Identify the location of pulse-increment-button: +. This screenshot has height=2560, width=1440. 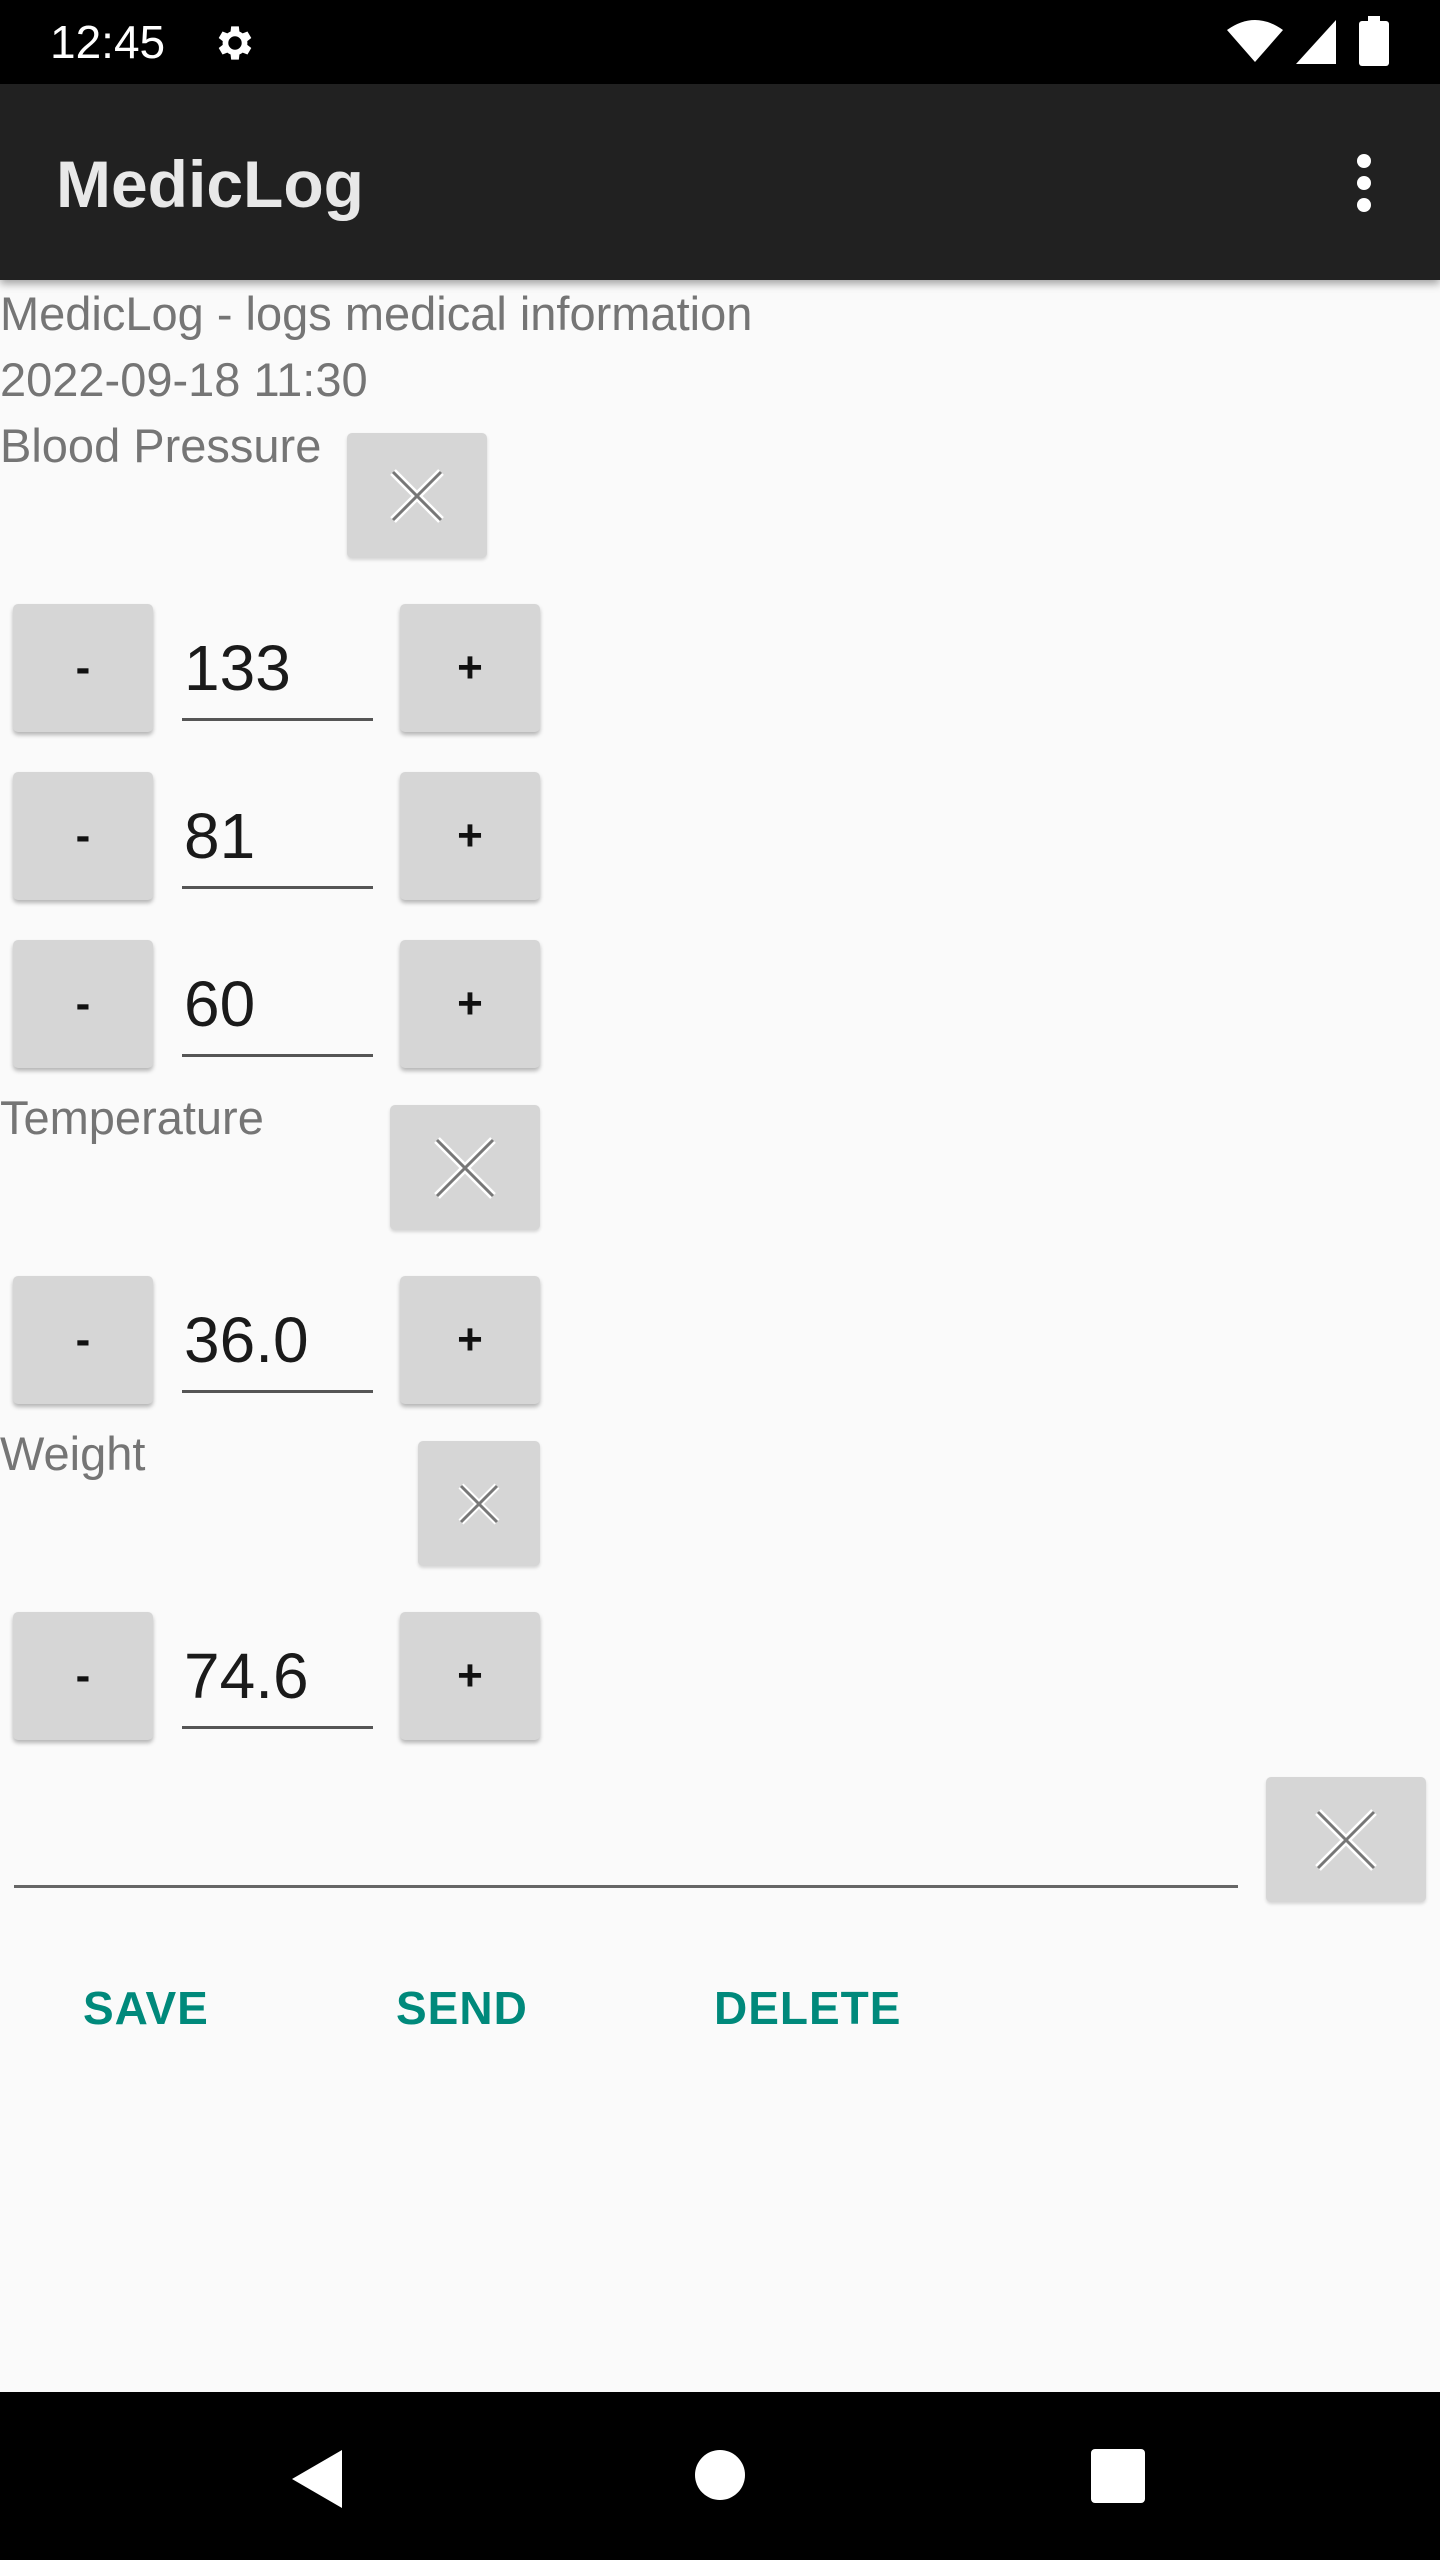
(470, 1004).